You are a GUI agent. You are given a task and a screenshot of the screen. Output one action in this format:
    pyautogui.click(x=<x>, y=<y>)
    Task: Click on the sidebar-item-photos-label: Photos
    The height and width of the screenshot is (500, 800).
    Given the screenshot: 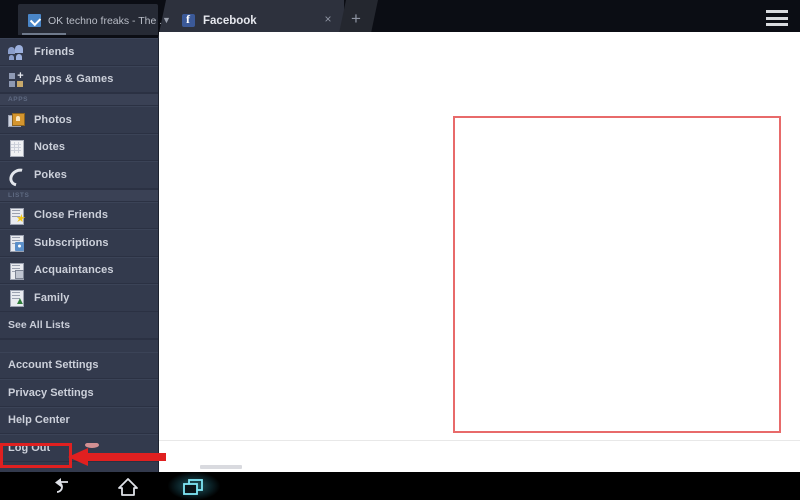 What is the action you would take?
    pyautogui.click(x=53, y=119)
    